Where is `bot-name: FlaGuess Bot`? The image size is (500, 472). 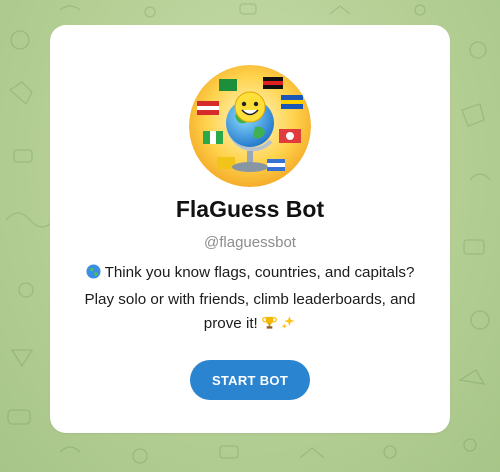 bot-name: FlaGuess Bot is located at coordinates (250, 209).